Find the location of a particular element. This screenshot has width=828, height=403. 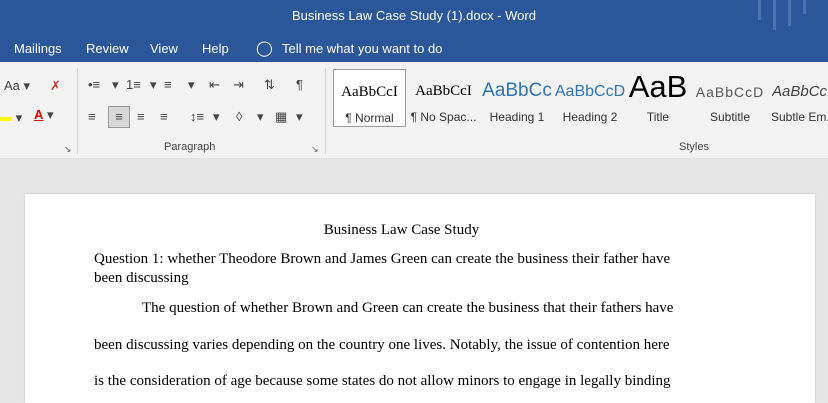

style-heading-1: AaBbCc Heading 1 is located at coordinates (517, 98).